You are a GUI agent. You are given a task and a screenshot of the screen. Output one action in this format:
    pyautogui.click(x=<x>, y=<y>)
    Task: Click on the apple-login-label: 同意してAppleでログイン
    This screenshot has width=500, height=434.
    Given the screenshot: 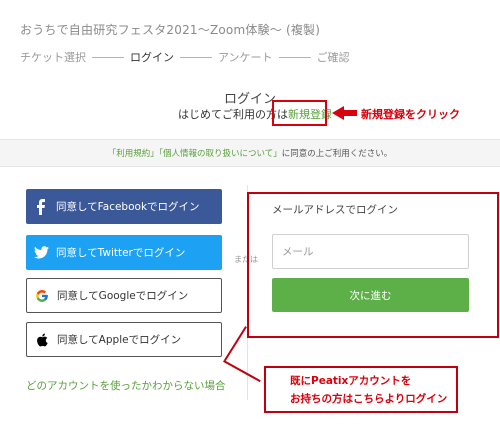 What is the action you would take?
    pyautogui.click(x=119, y=340)
    